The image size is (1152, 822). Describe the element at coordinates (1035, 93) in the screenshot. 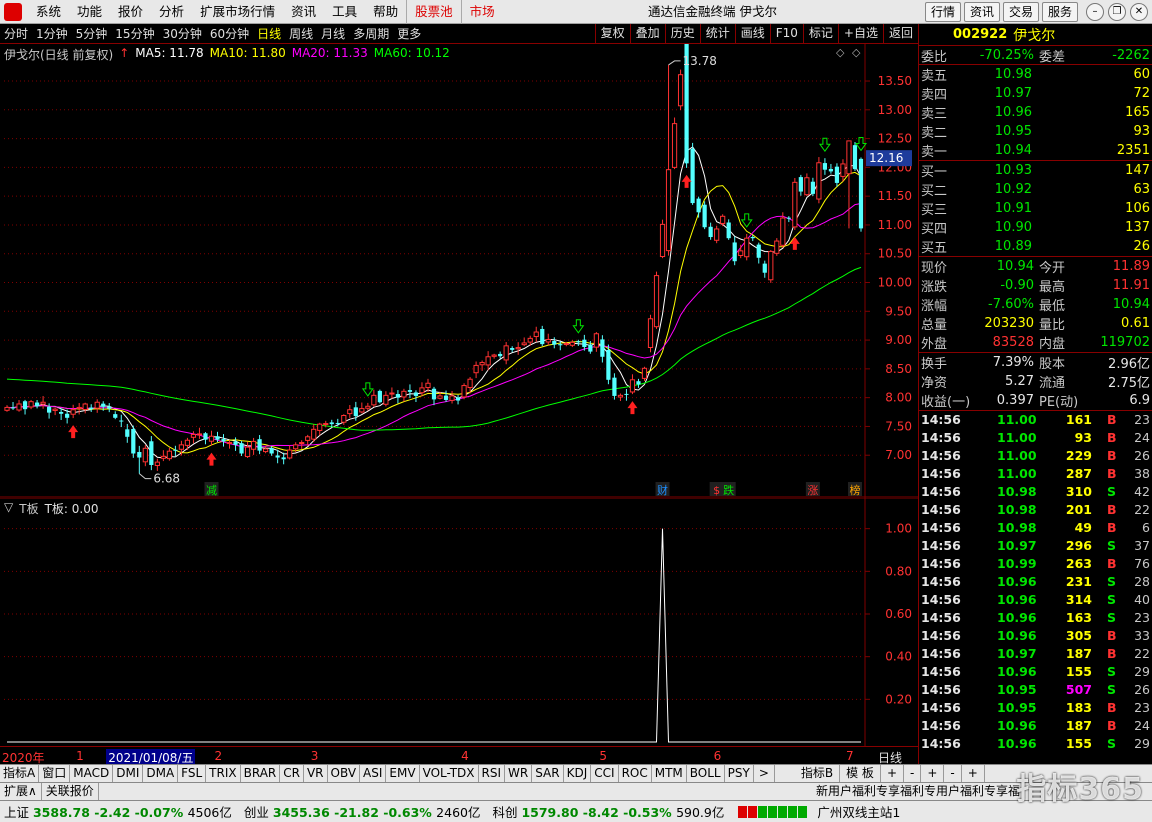

I see `ask-row: 卖四 10.97 72` at that location.